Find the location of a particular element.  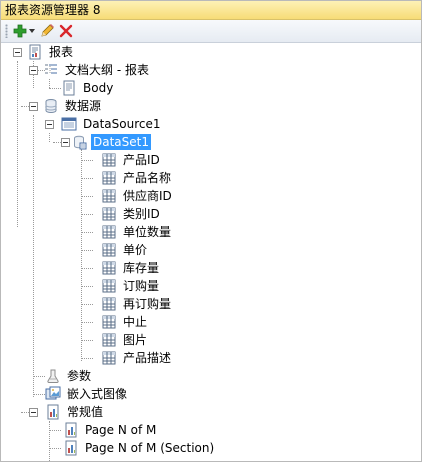

database-icon is located at coordinates (51, 106).